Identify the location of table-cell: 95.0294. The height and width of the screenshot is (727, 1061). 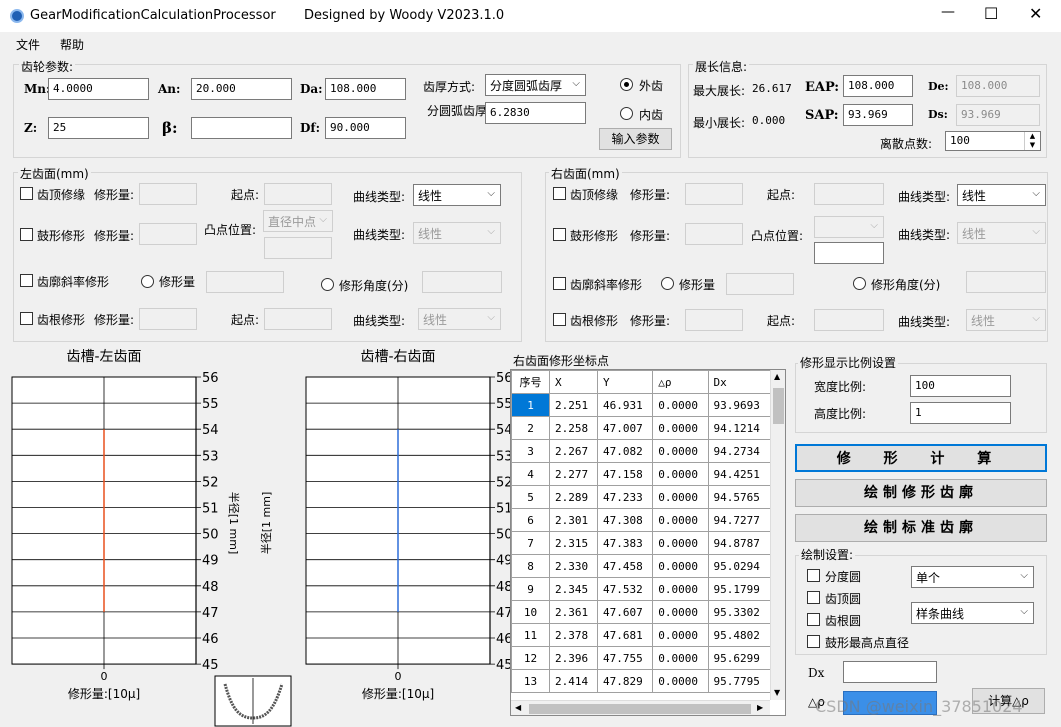
(739, 566).